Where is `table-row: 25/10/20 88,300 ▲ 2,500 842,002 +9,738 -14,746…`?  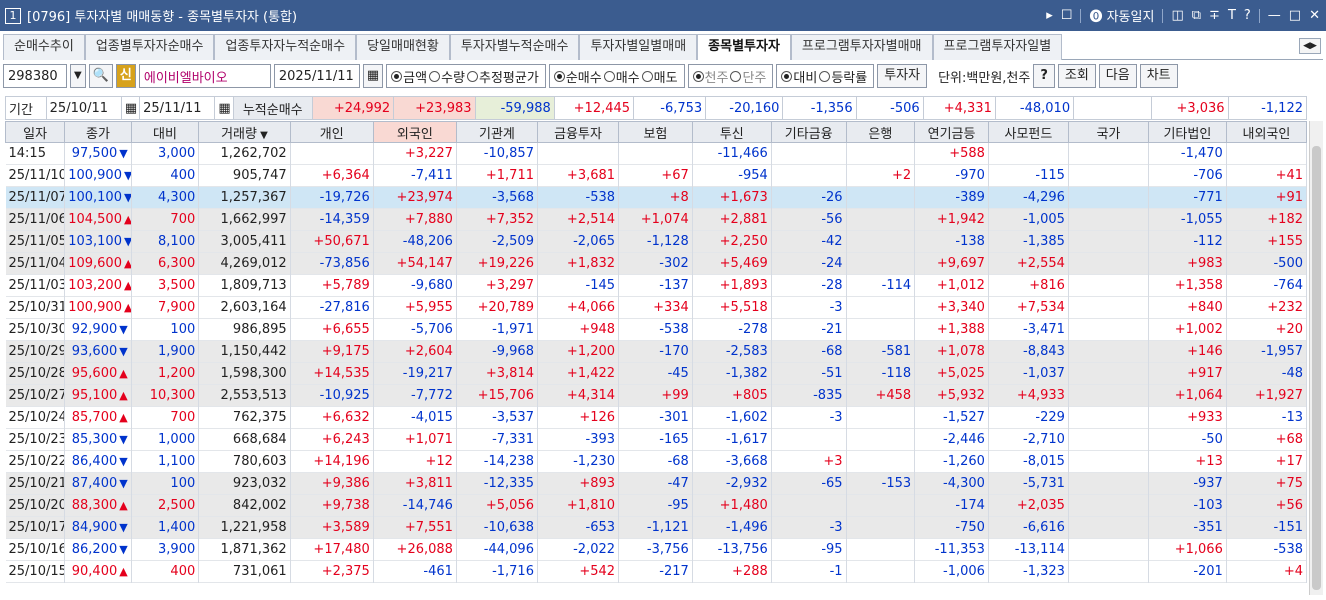
table-row: 25/10/20 88,300 ▲ 2,500 842,002 +9,738 -14,746… is located at coordinates (656, 505).